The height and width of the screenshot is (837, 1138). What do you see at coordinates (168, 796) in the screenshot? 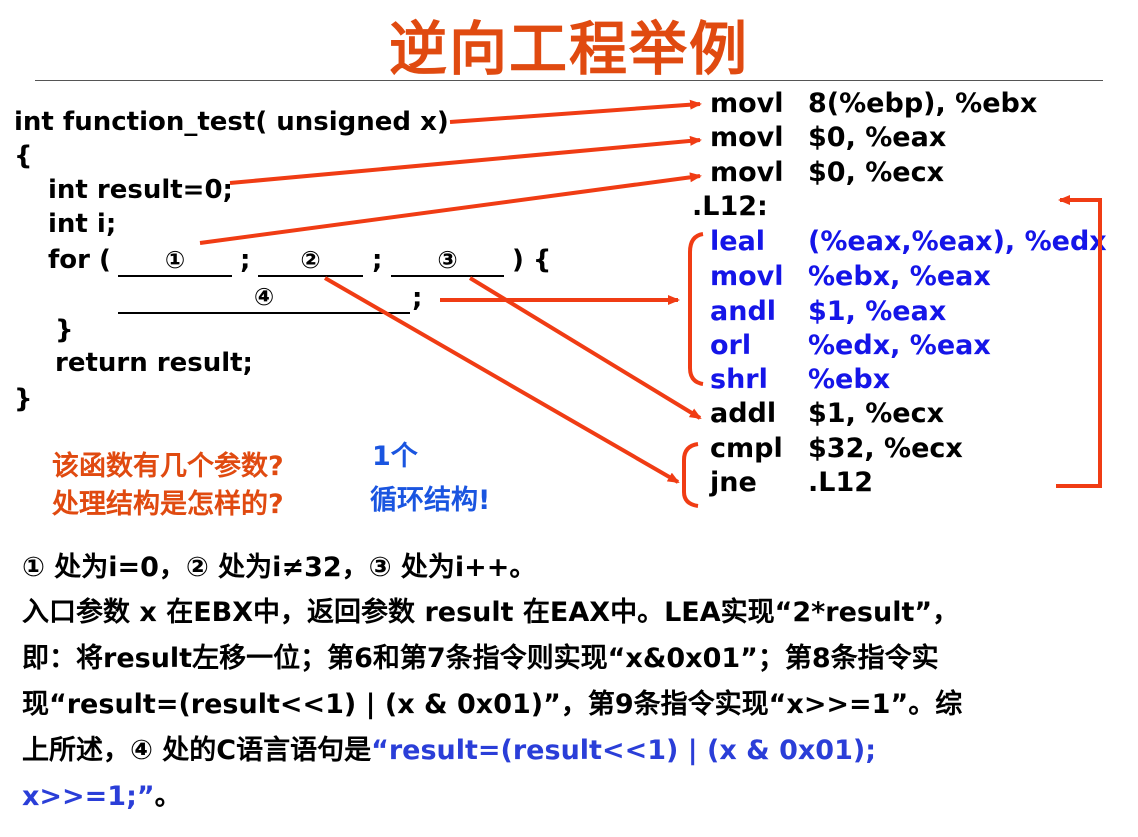
I see `conclusion-end: 。` at bounding box center [168, 796].